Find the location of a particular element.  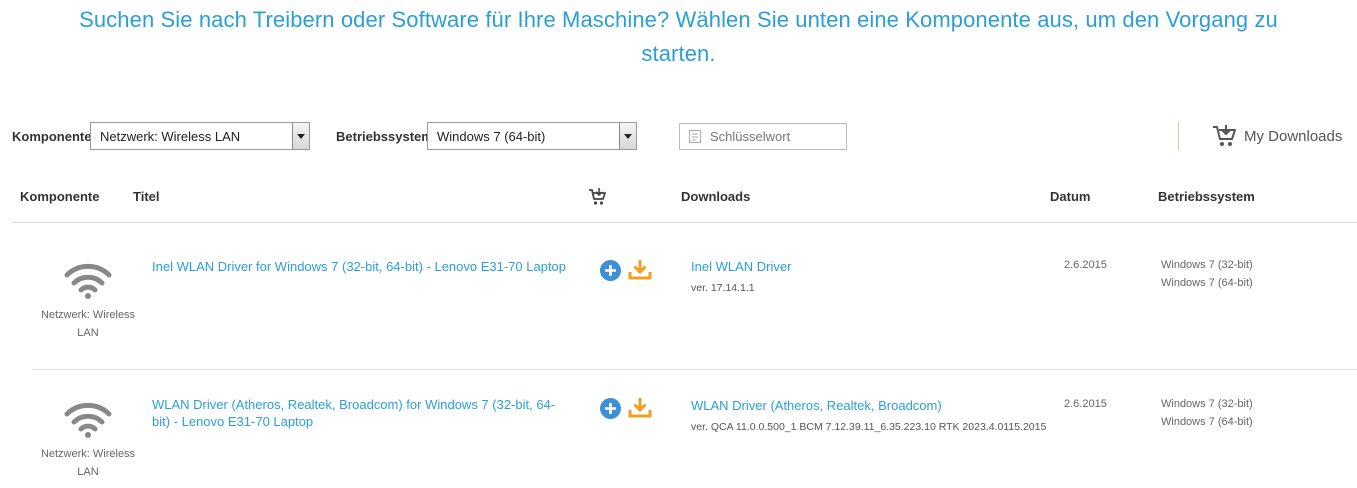

my-downloads-link: My Downloads is located at coordinates (1277, 136).